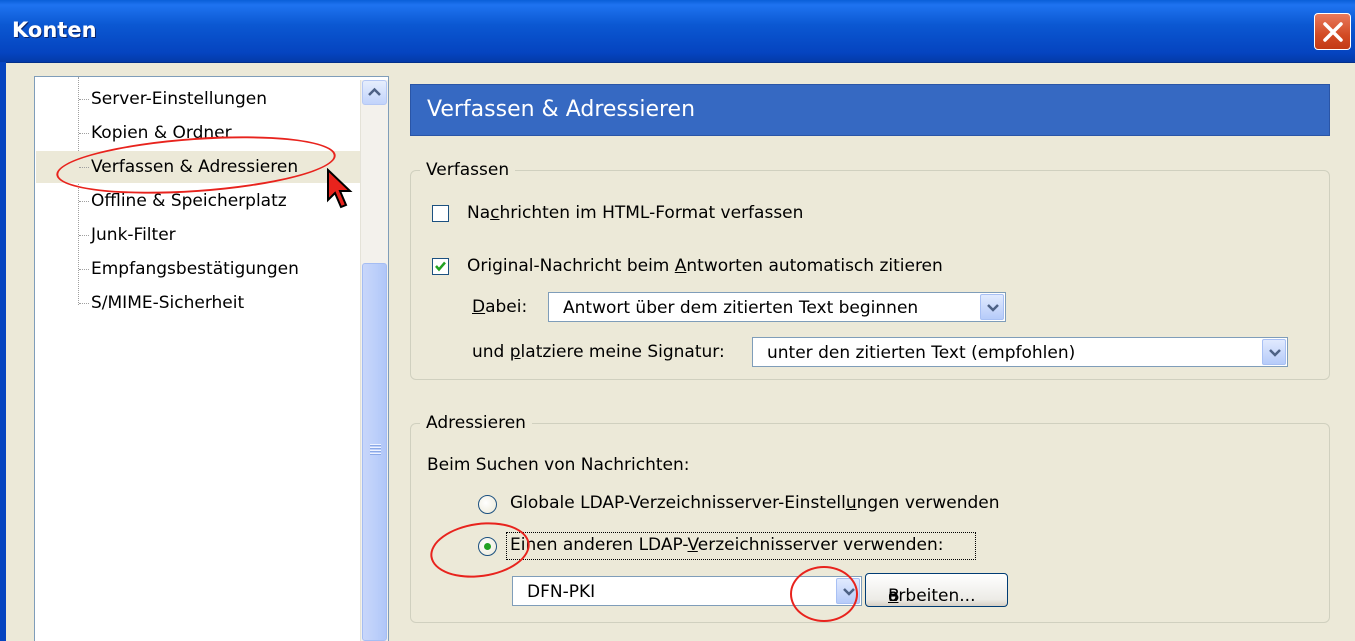  I want to click on close-icon, so click(1333, 32).